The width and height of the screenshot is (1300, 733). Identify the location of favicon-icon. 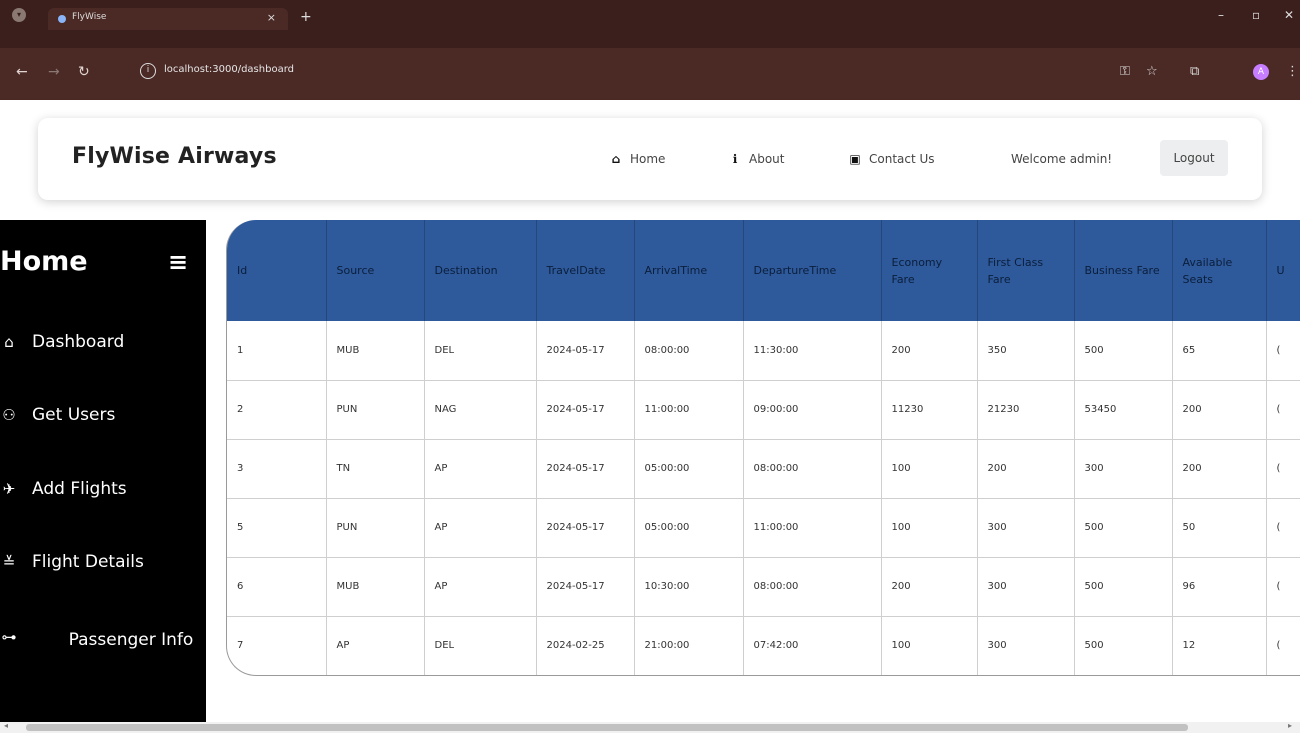
(62, 19).